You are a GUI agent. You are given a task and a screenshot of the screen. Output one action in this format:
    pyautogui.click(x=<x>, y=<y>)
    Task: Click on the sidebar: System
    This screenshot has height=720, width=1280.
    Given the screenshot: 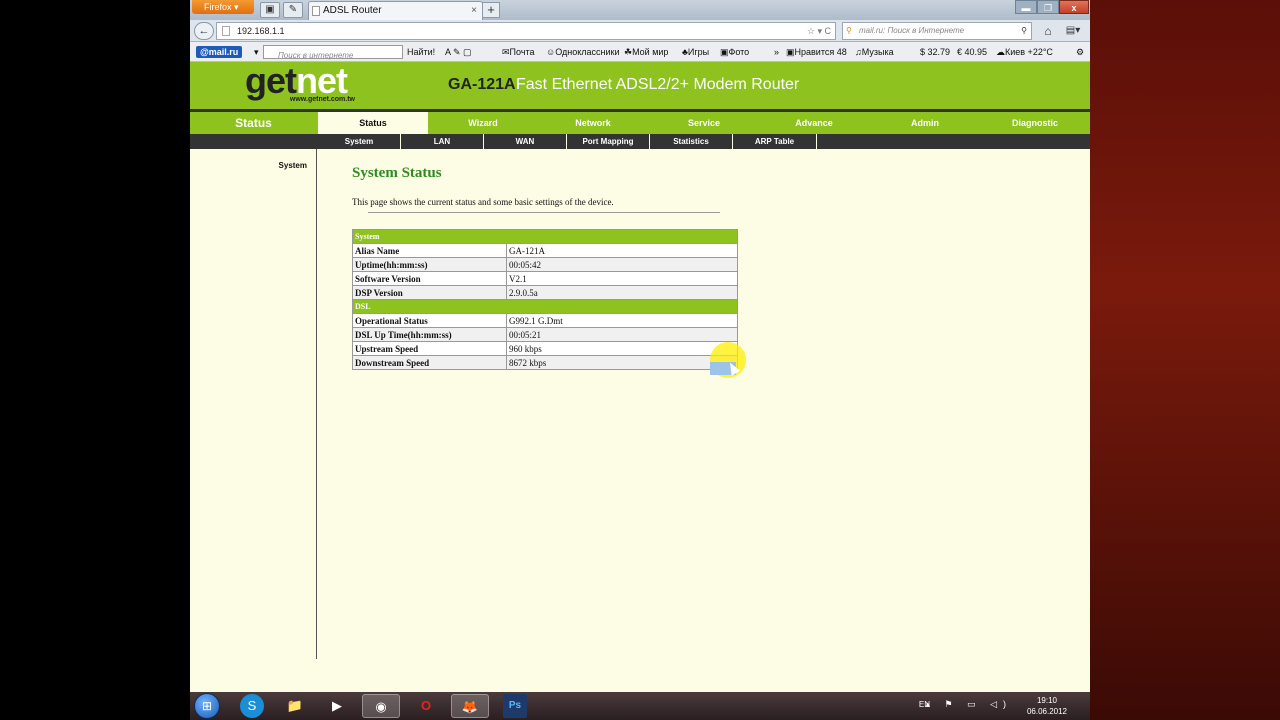 What is the action you would take?
    pyautogui.click(x=253, y=404)
    